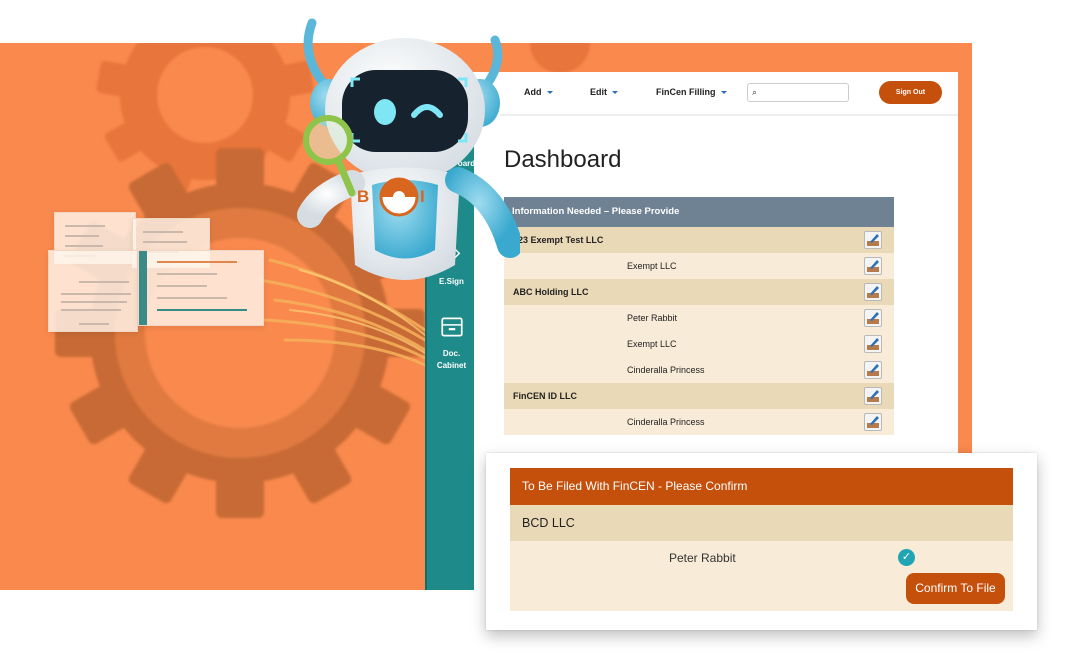 Image resolution: width=1080 pixels, height=672 pixels. What do you see at coordinates (598, 92) in the screenshot?
I see `menu-edit-label: Edit` at bounding box center [598, 92].